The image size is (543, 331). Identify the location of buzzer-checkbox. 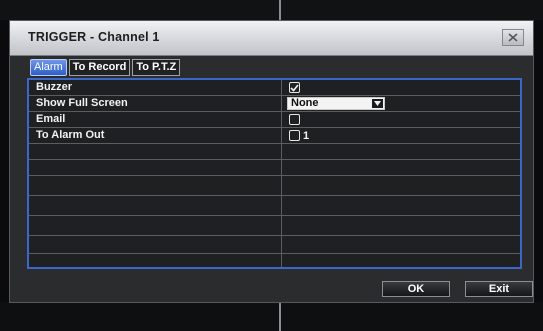
(294, 87).